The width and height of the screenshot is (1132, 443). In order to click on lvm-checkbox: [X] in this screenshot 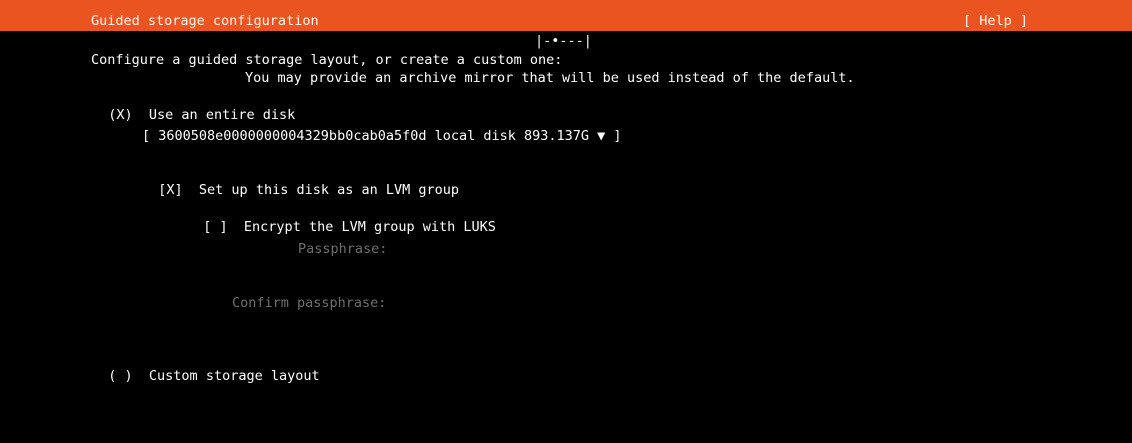, I will do `click(170, 190)`.